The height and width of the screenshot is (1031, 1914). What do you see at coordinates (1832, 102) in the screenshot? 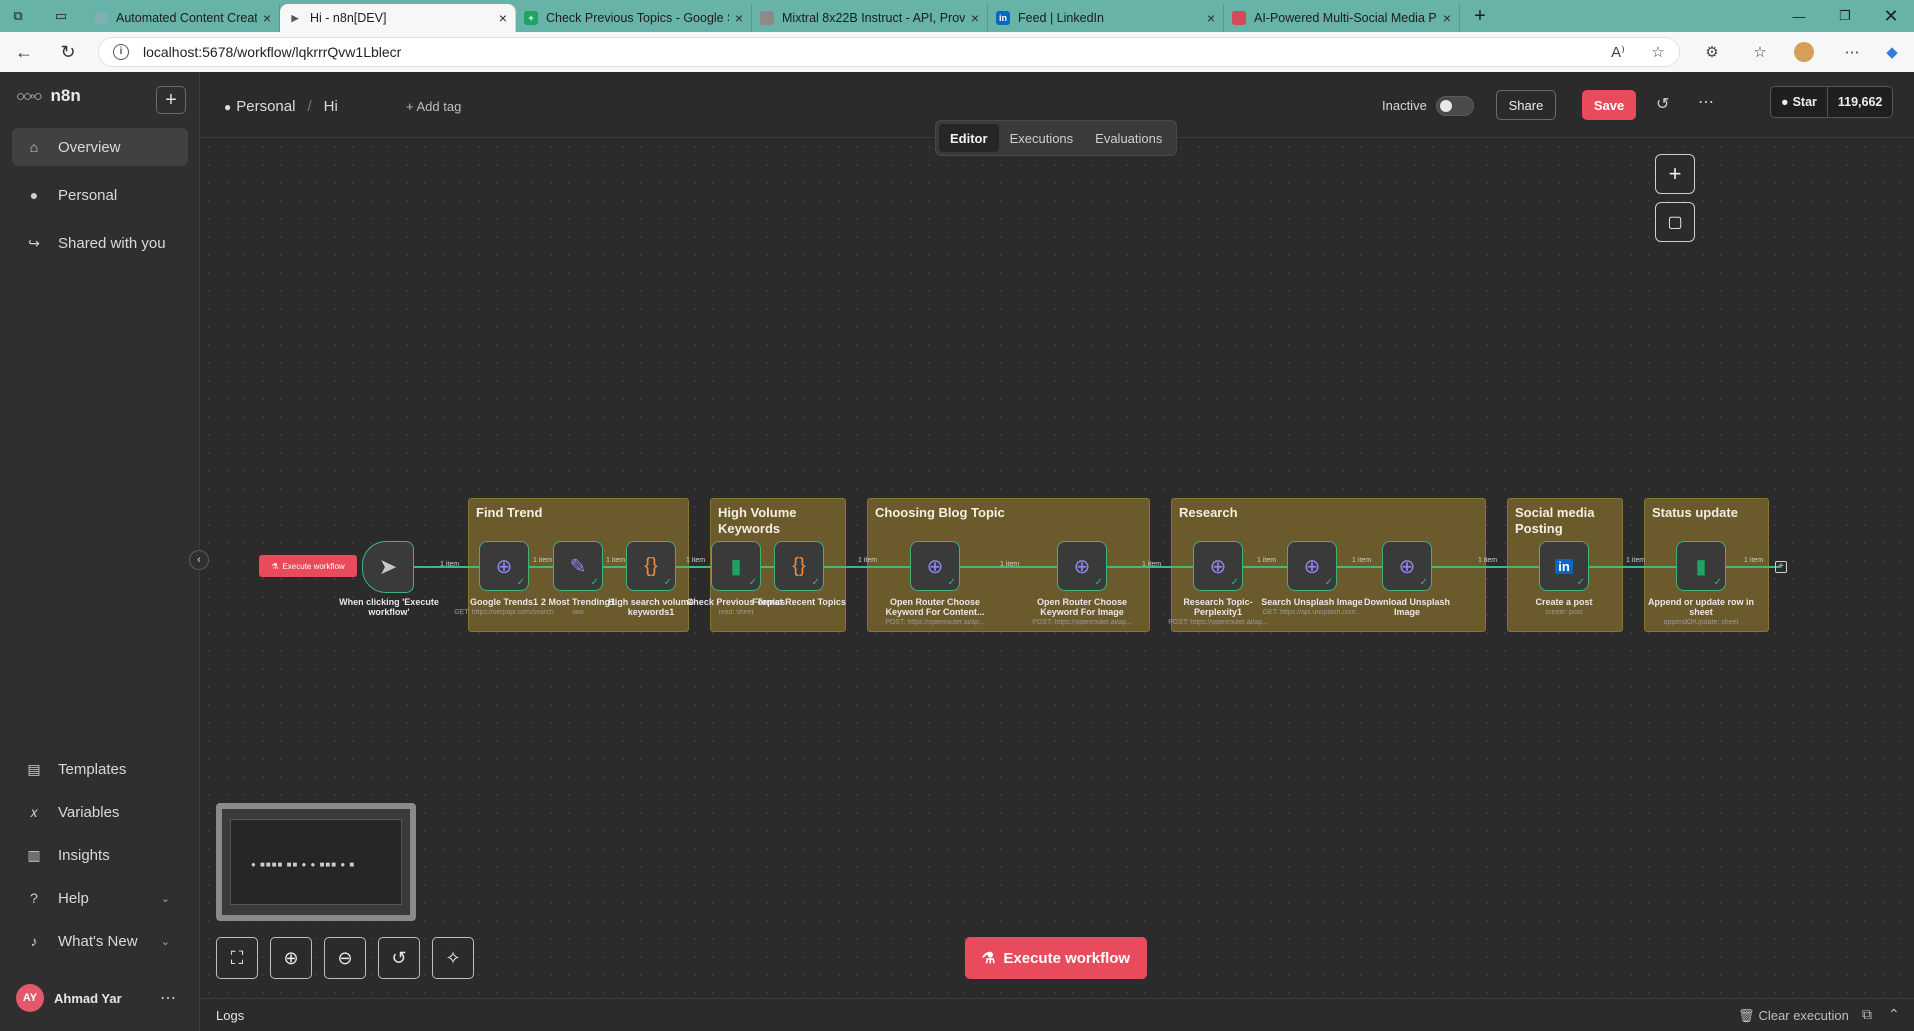
I see `github-star-button: ● Star 119,662` at bounding box center [1832, 102].